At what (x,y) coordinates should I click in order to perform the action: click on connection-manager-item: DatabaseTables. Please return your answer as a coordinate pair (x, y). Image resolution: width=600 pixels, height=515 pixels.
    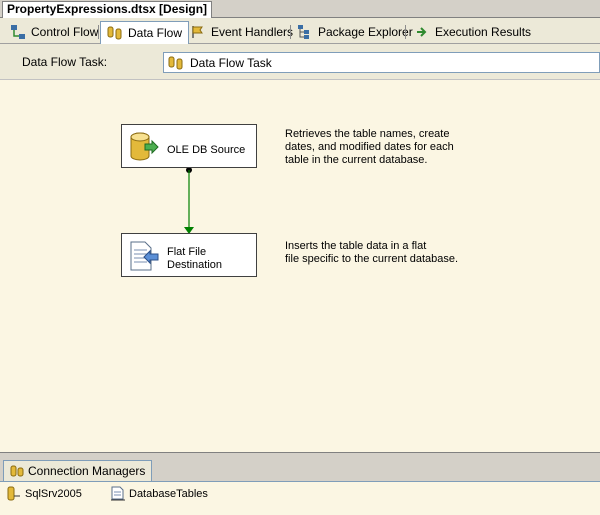
    Looking at the image, I should click on (159, 494).